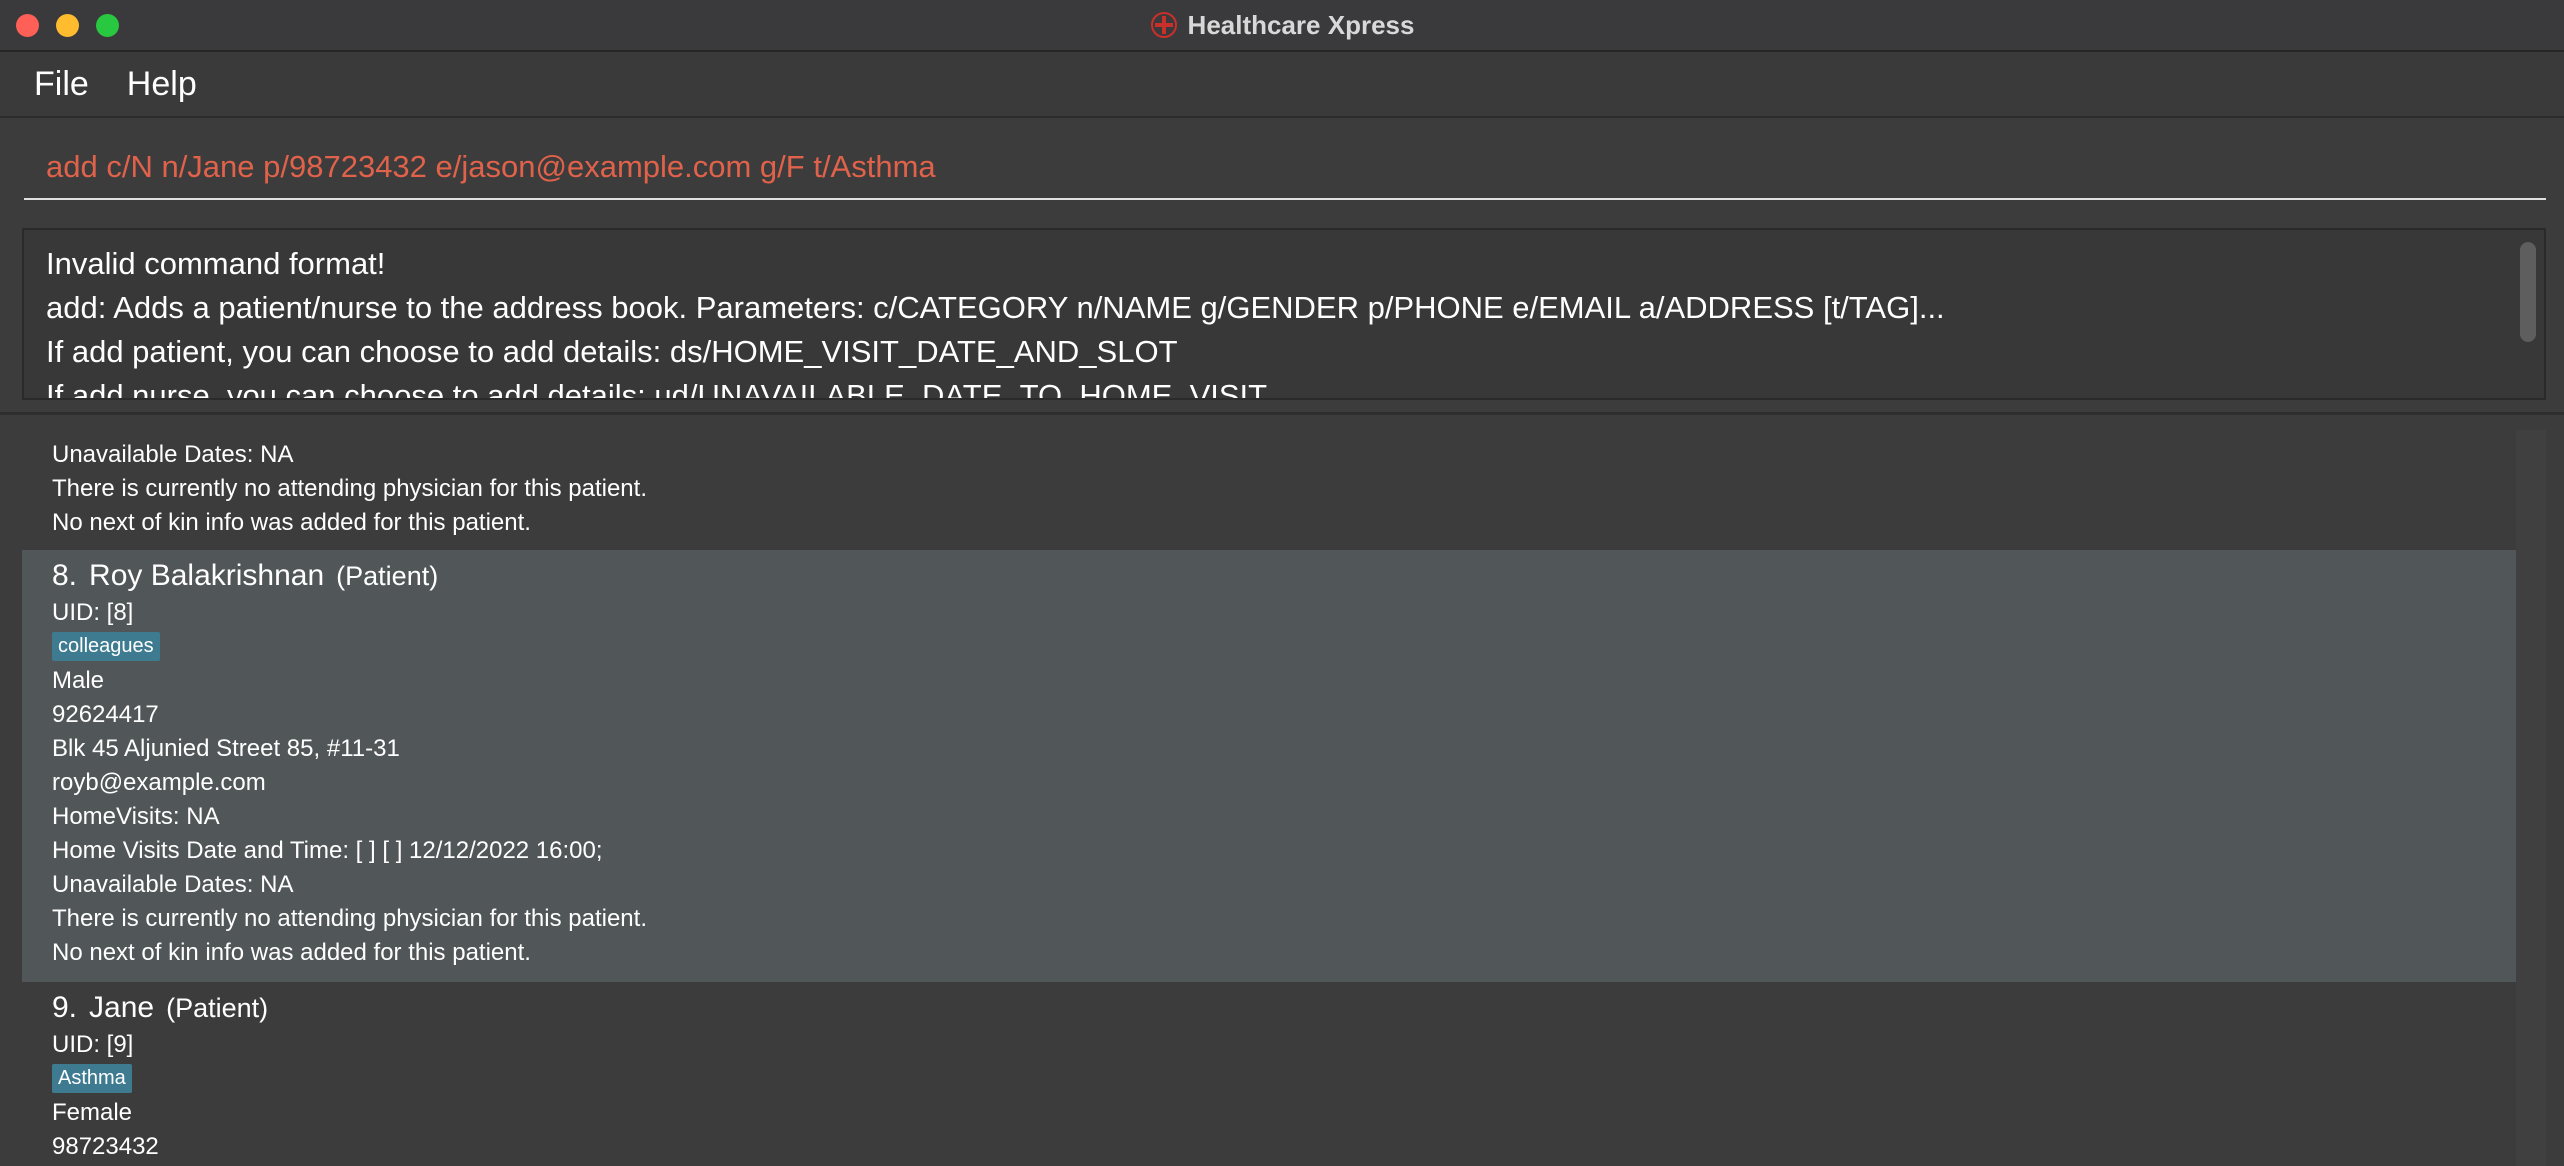 The image size is (2564, 1166). Describe the element at coordinates (105, 714) in the screenshot. I see `card-phone: 92624417` at that location.